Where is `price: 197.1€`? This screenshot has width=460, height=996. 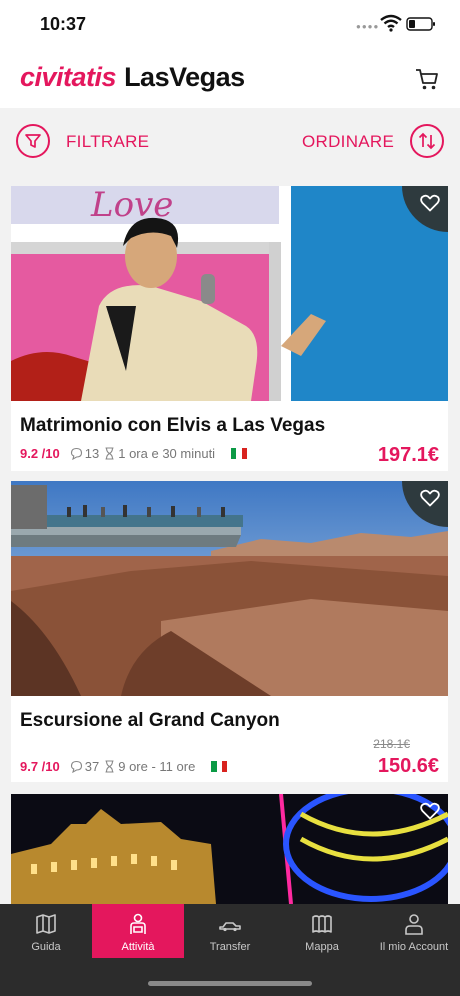 price: 197.1€ is located at coordinates (408, 455).